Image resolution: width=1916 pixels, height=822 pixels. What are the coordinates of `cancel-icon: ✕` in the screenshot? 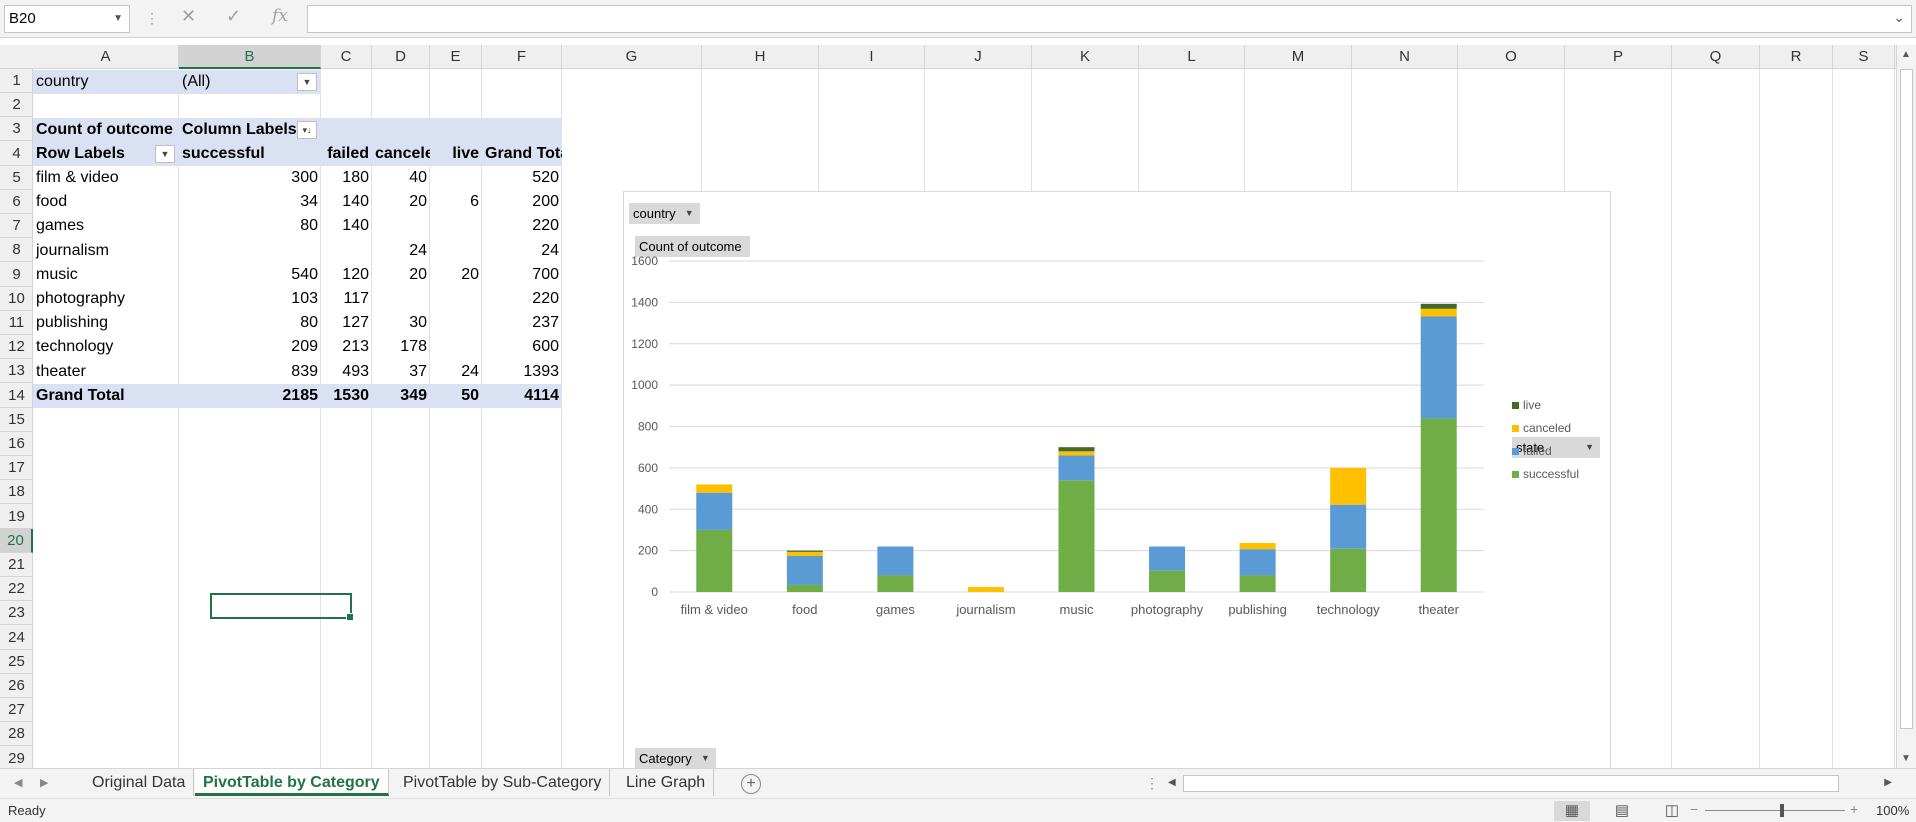 It's located at (188, 16).